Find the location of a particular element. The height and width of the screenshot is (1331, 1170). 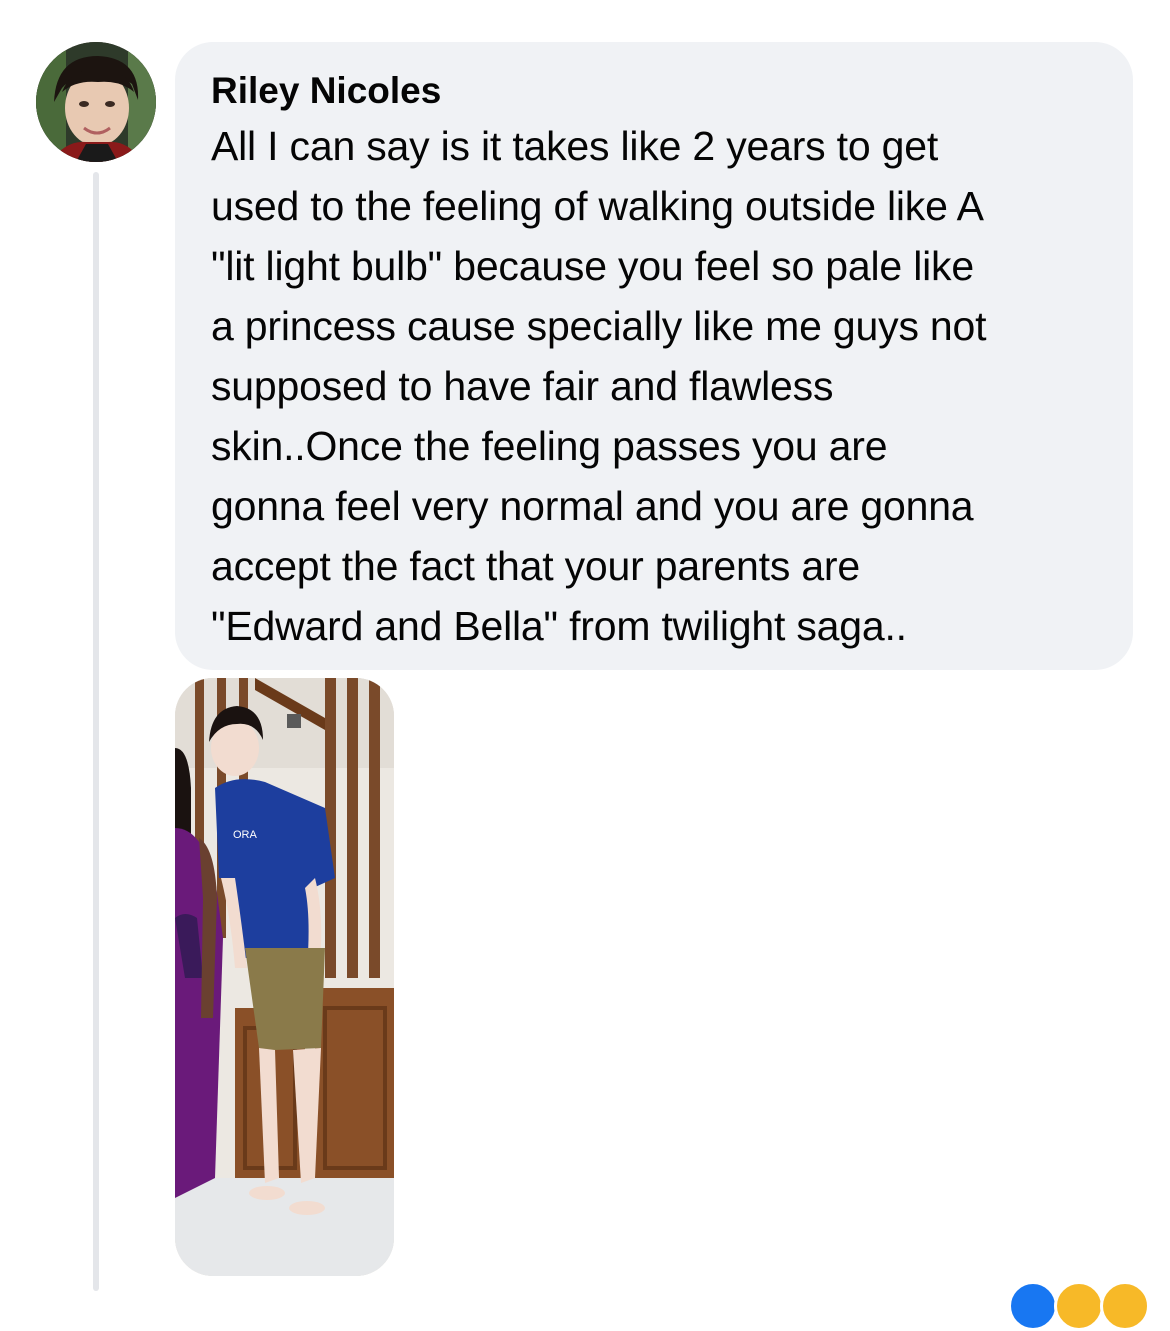

photo-attachment-image: ORA is located at coordinates (284, 977).